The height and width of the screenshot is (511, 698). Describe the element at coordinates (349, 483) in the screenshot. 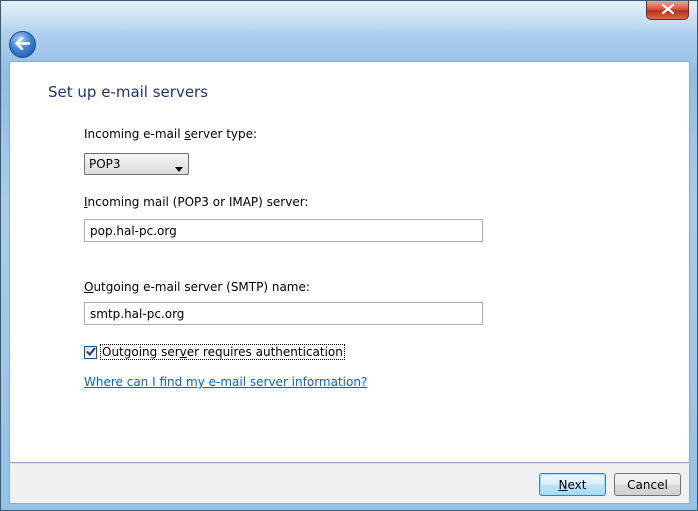

I see `button-bar: Next Cancel` at that location.